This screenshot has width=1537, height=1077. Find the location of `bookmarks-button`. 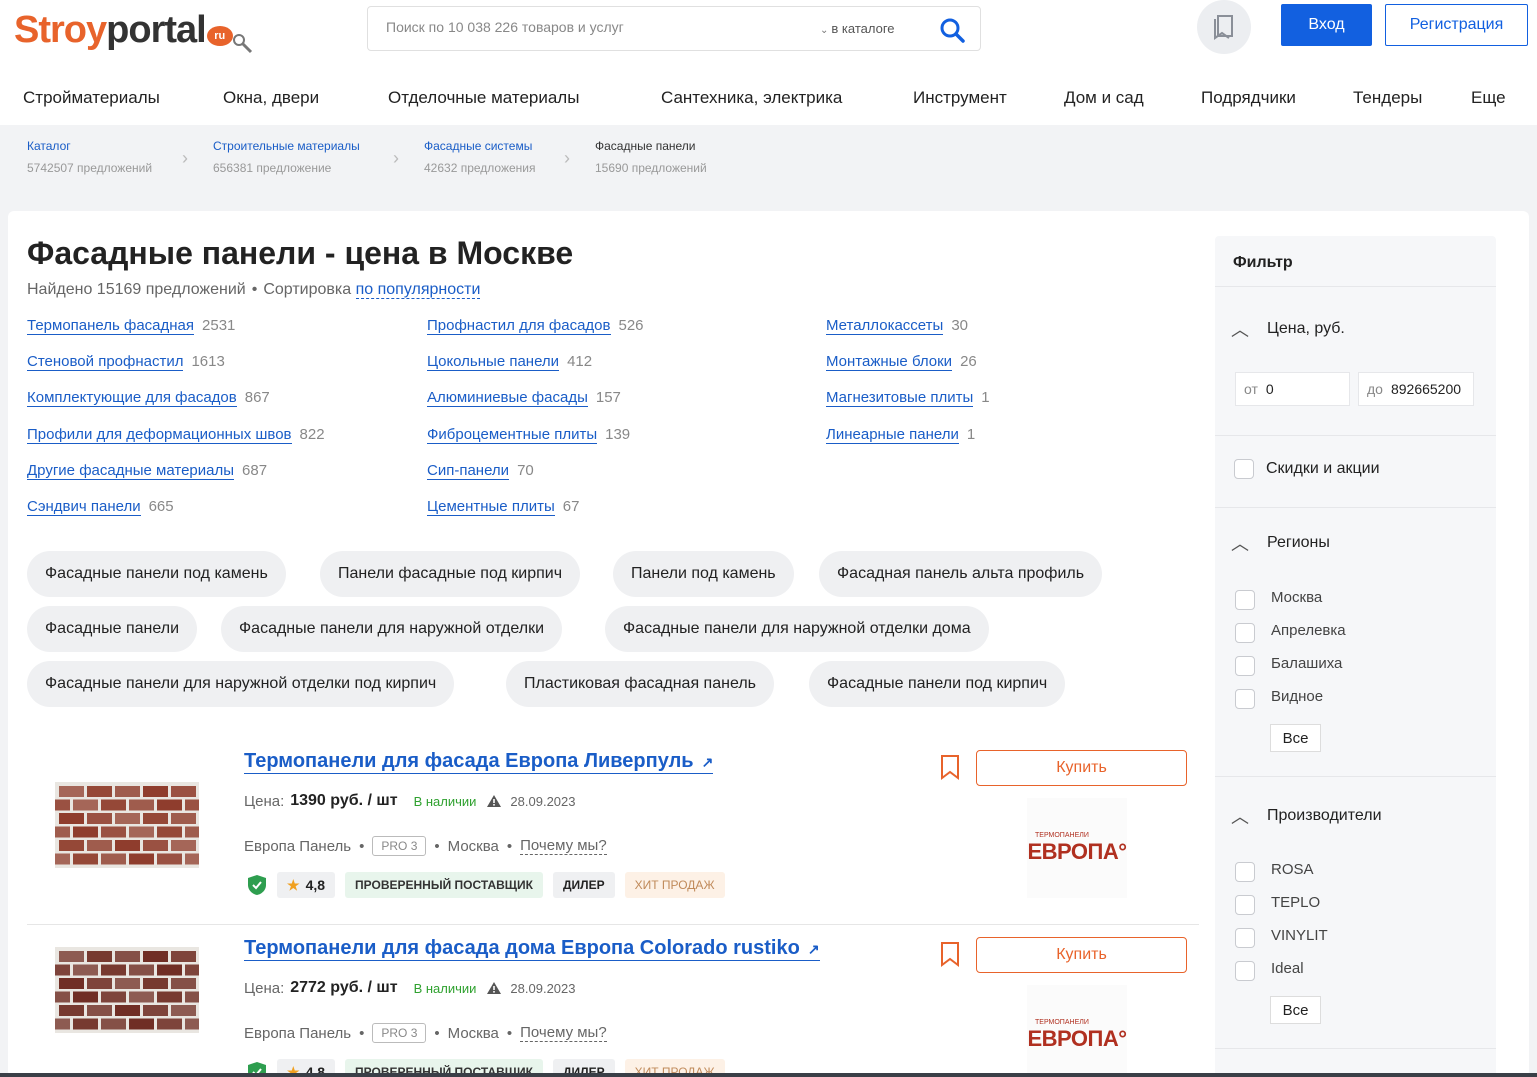

bookmarks-button is located at coordinates (1224, 27).